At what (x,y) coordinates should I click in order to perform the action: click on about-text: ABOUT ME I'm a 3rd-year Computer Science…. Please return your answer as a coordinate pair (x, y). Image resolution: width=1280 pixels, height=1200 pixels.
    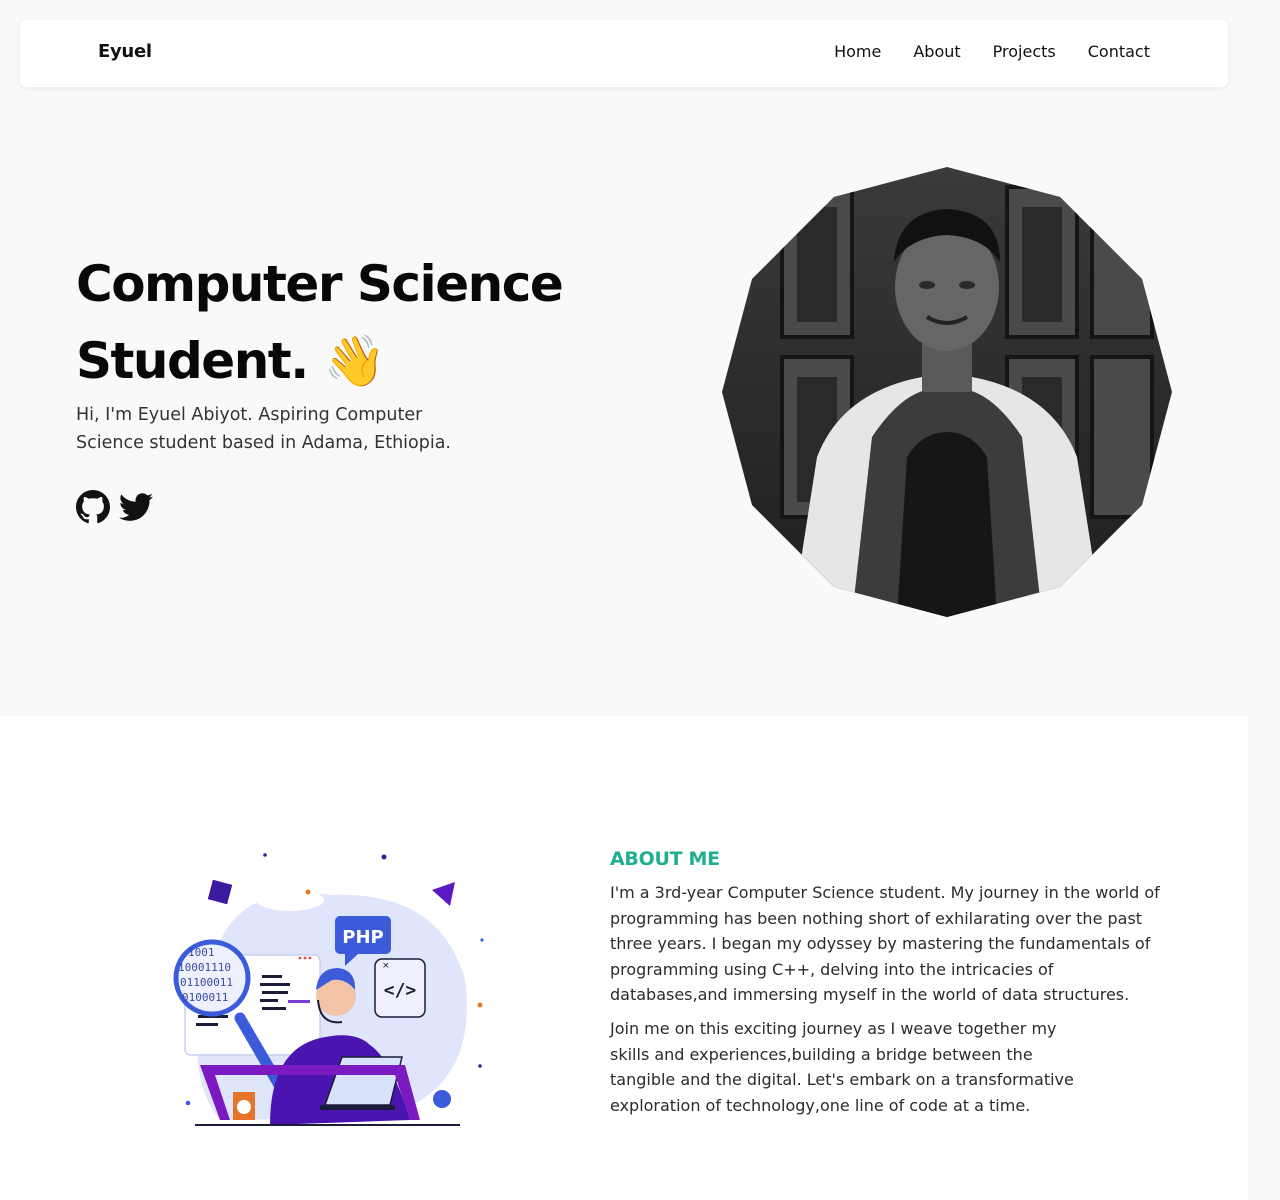
    Looking at the image, I should click on (887, 987).